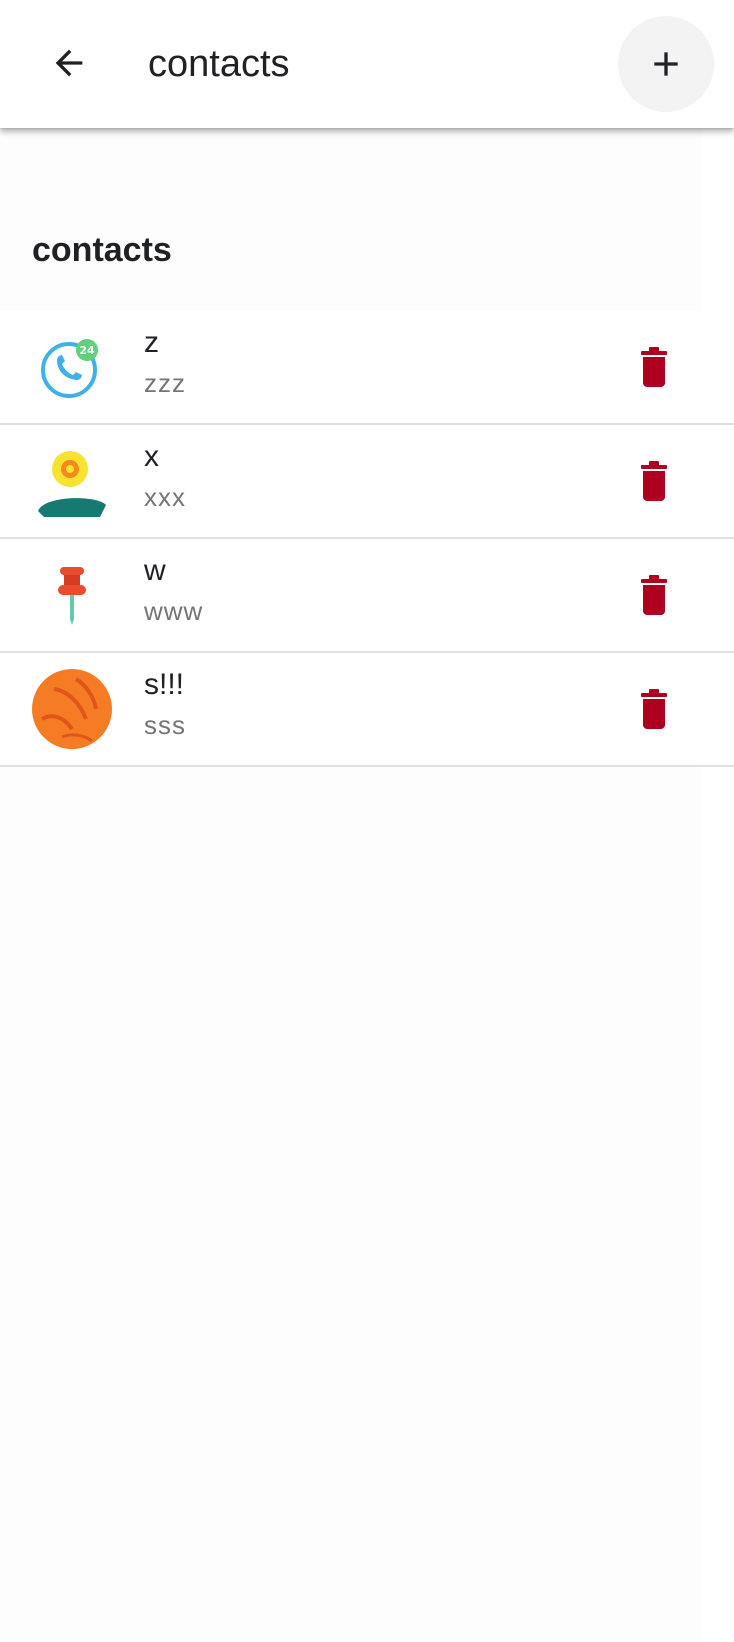 The width and height of the screenshot is (734, 1642). What do you see at coordinates (367, 64) in the screenshot?
I see `app-bar: contacts` at bounding box center [367, 64].